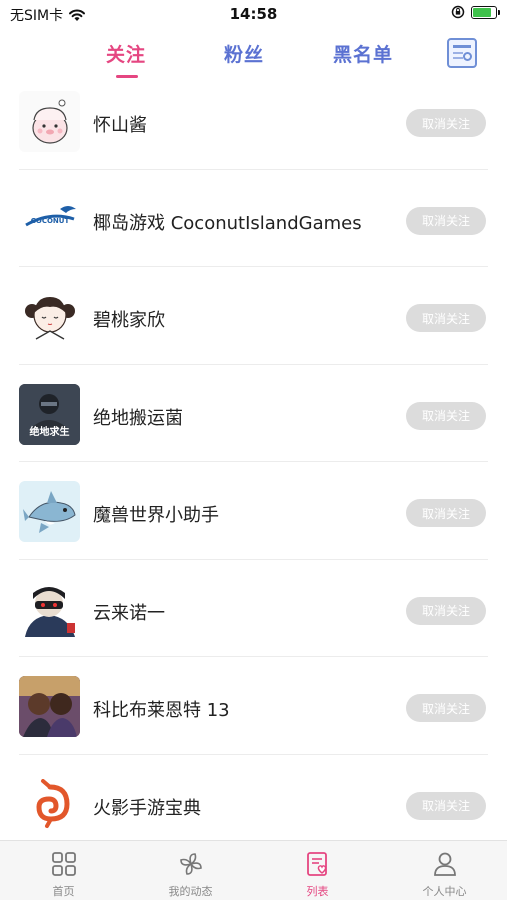  I want to click on coconut-island-logo-avatar: COCONUT, so click(49, 219).